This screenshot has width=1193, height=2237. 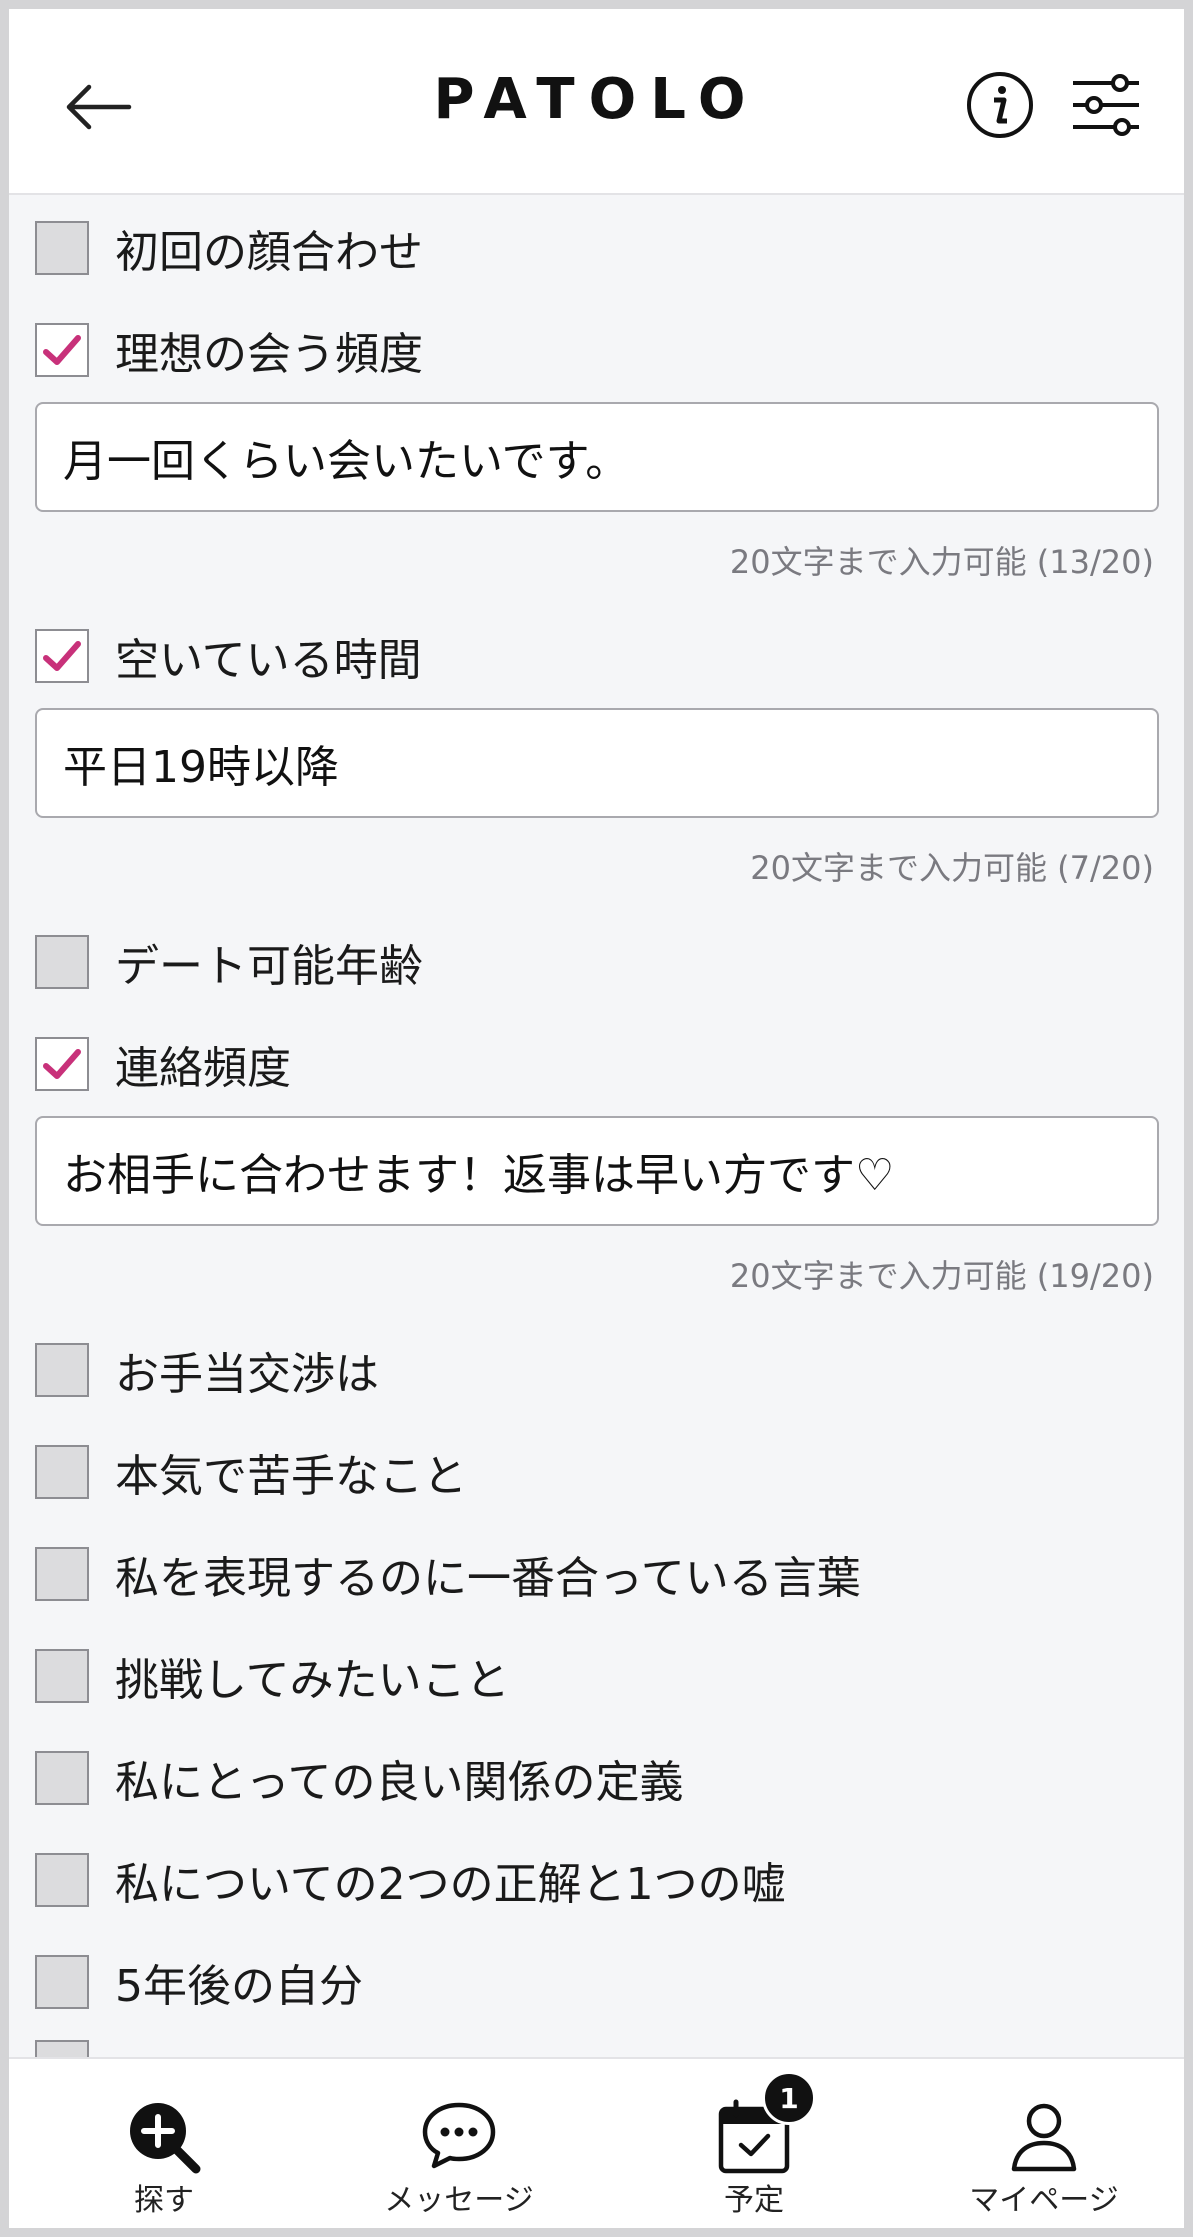 I want to click on checkbox-item-partial, so click(x=62, y=2047).